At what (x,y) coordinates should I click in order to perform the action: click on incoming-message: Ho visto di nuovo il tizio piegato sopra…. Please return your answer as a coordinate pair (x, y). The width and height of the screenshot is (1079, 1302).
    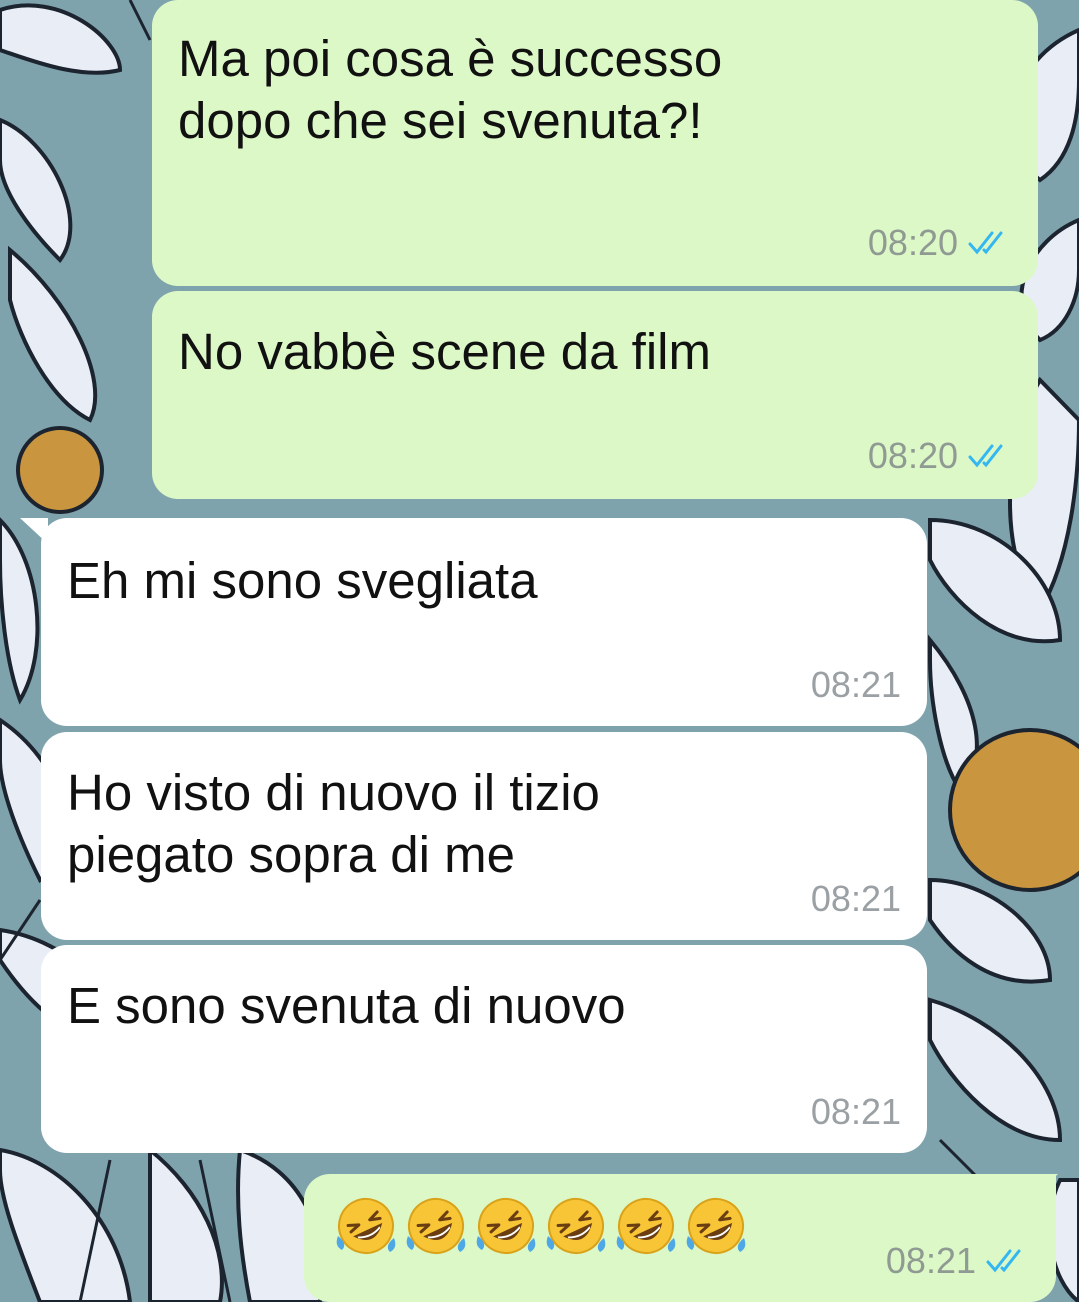
    Looking at the image, I should click on (484, 836).